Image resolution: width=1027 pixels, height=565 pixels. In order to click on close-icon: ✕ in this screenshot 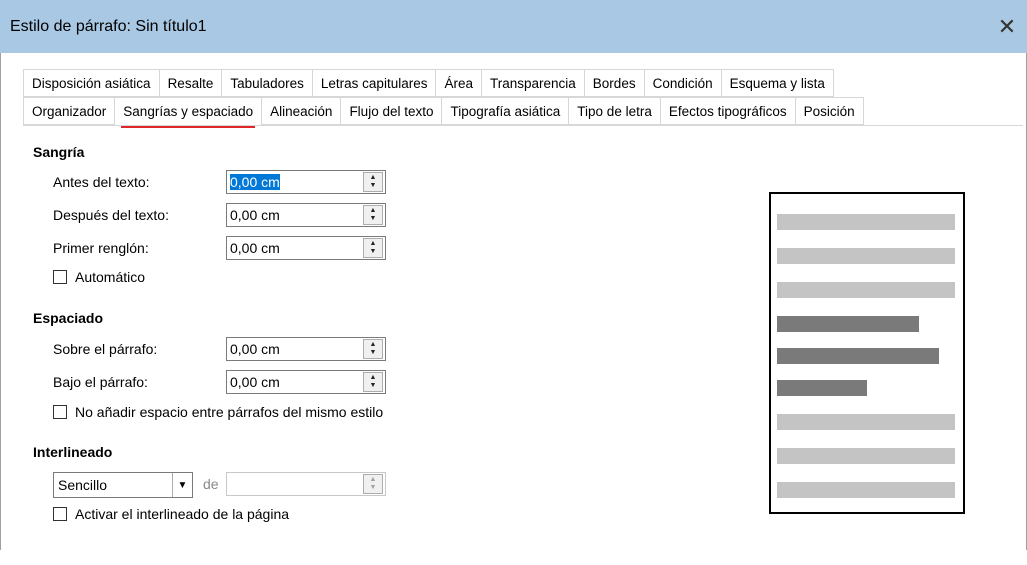, I will do `click(1007, 27)`.